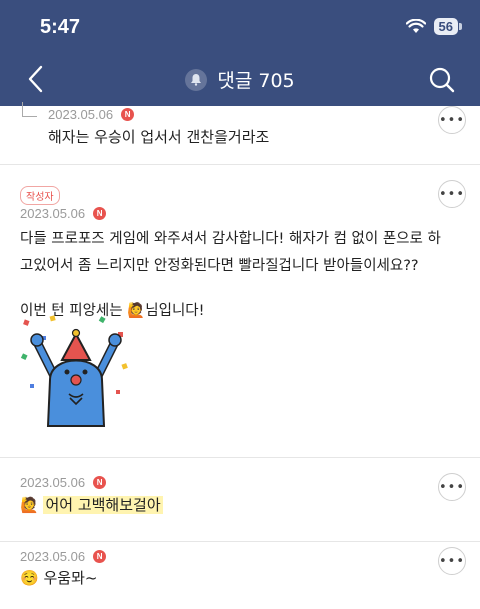 The height and width of the screenshot is (609, 480). What do you see at coordinates (29, 578) in the screenshot?
I see `smiling-face-icon: ☺️` at bounding box center [29, 578].